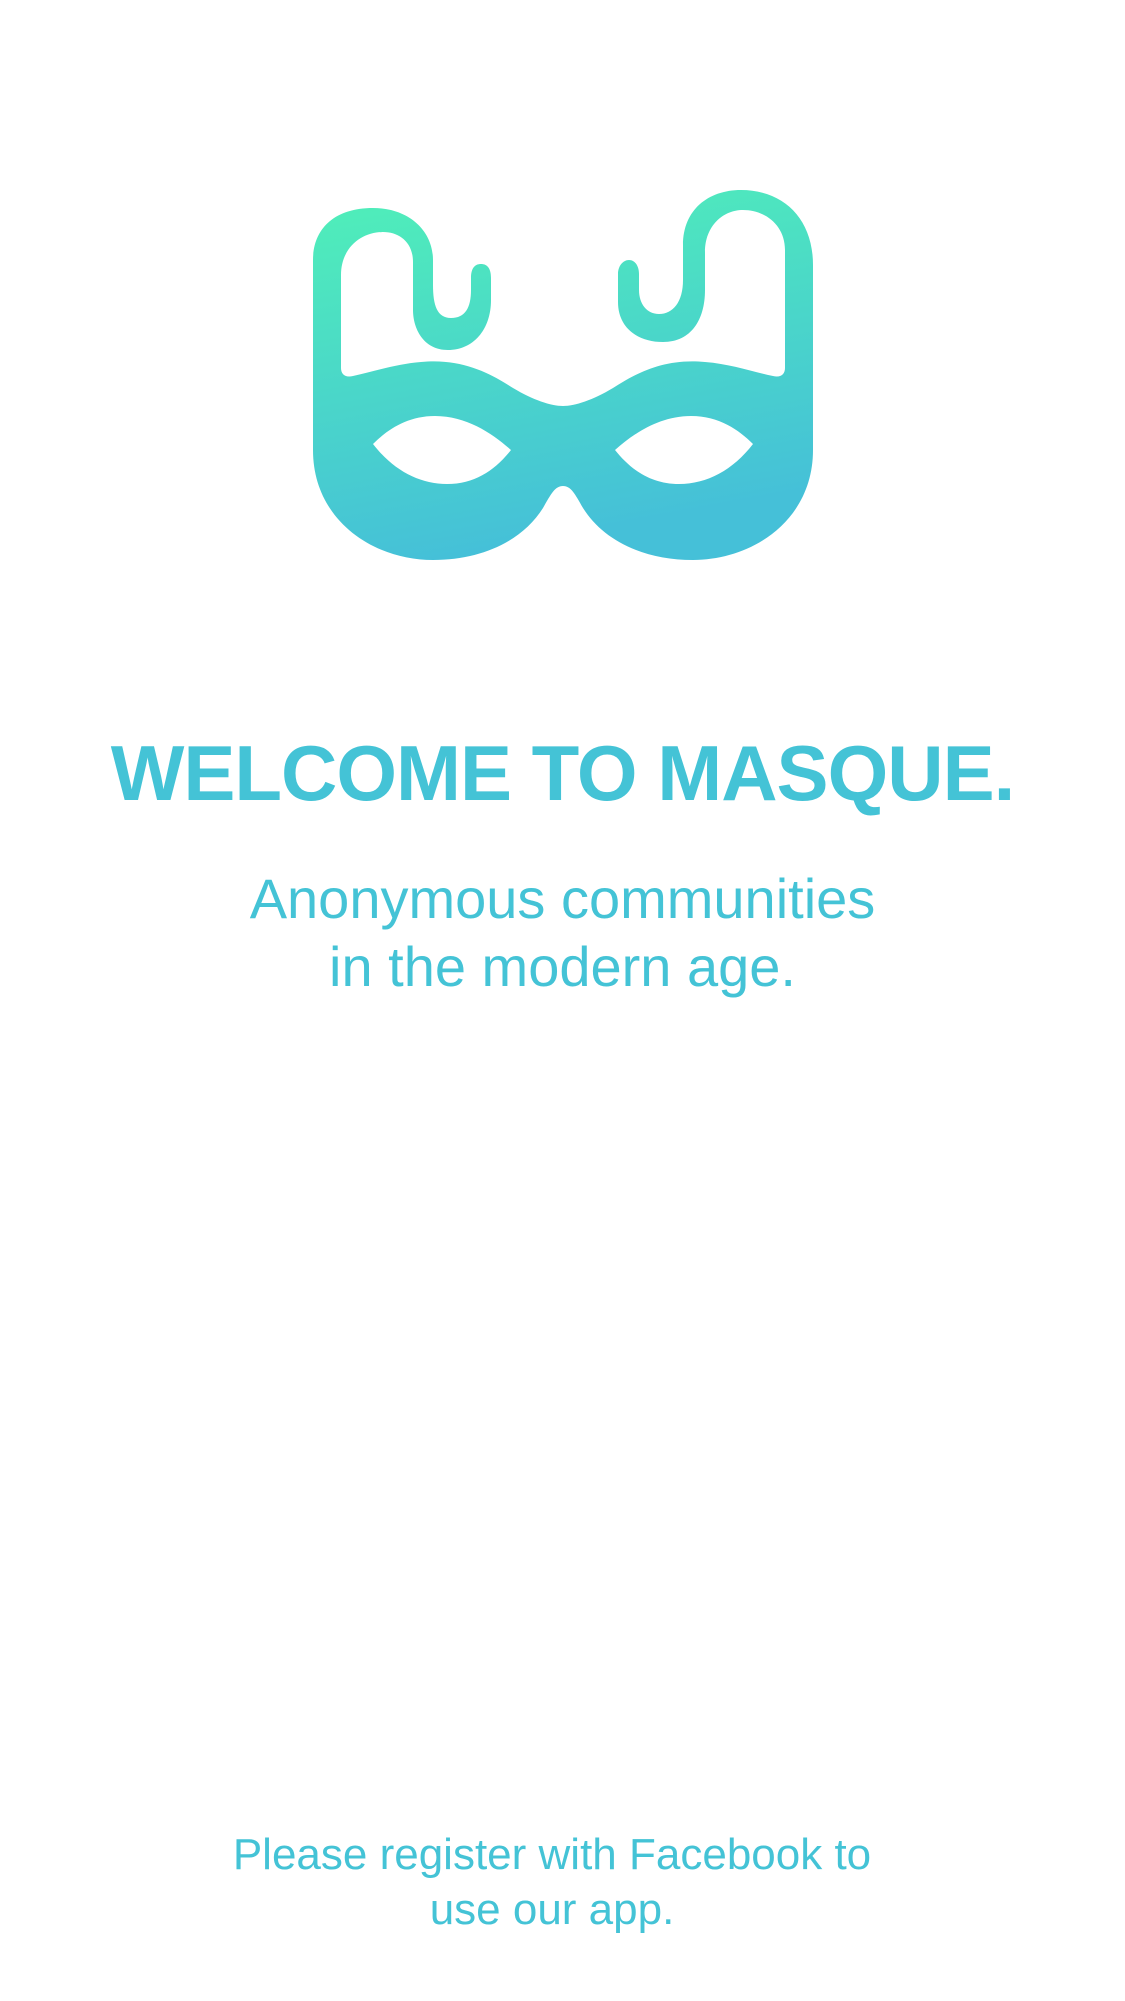 The height and width of the screenshot is (2001, 1125). I want to click on tagline-line-2: in the modern age., so click(562, 966).